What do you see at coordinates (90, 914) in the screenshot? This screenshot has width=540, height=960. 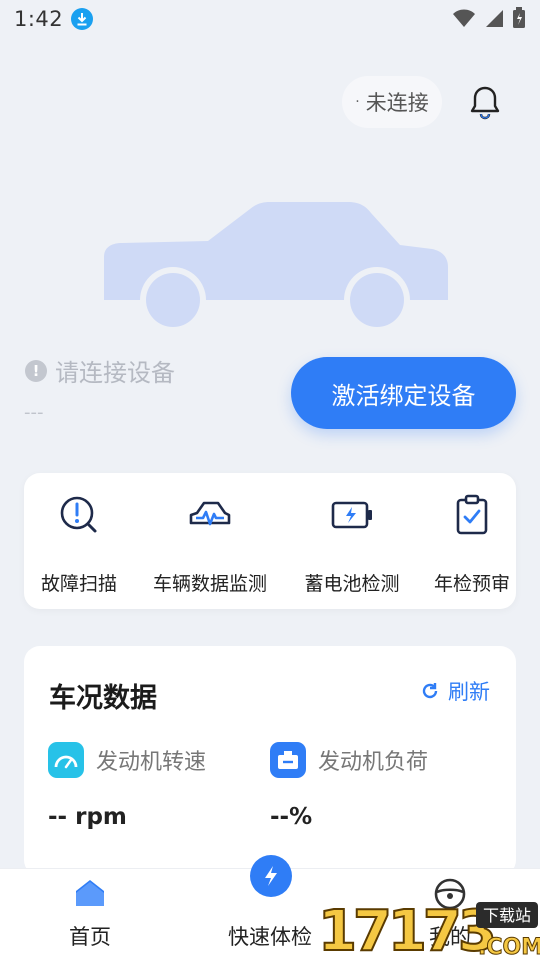 I see `nav-home: 首页` at bounding box center [90, 914].